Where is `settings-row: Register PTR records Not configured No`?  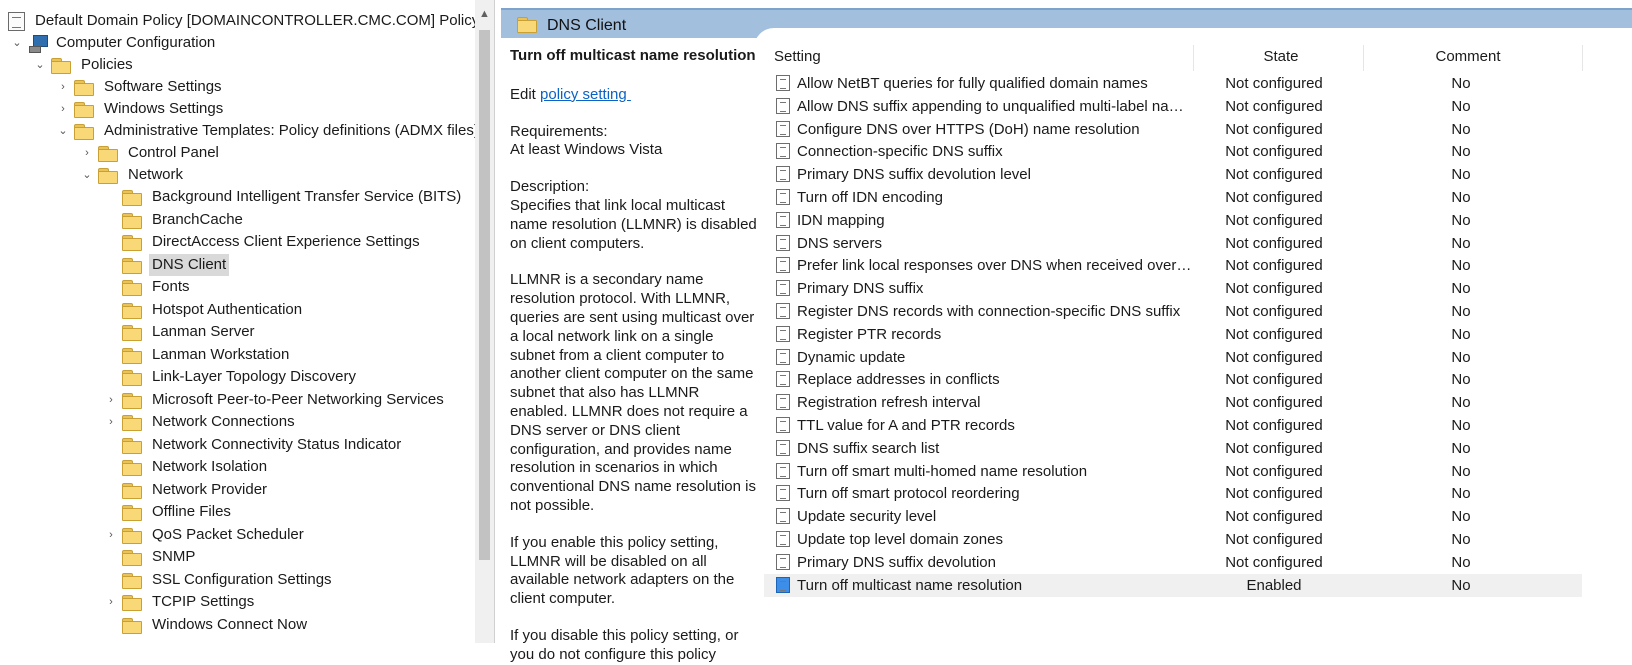 settings-row: Register PTR records Not configured No is located at coordinates (1173, 334).